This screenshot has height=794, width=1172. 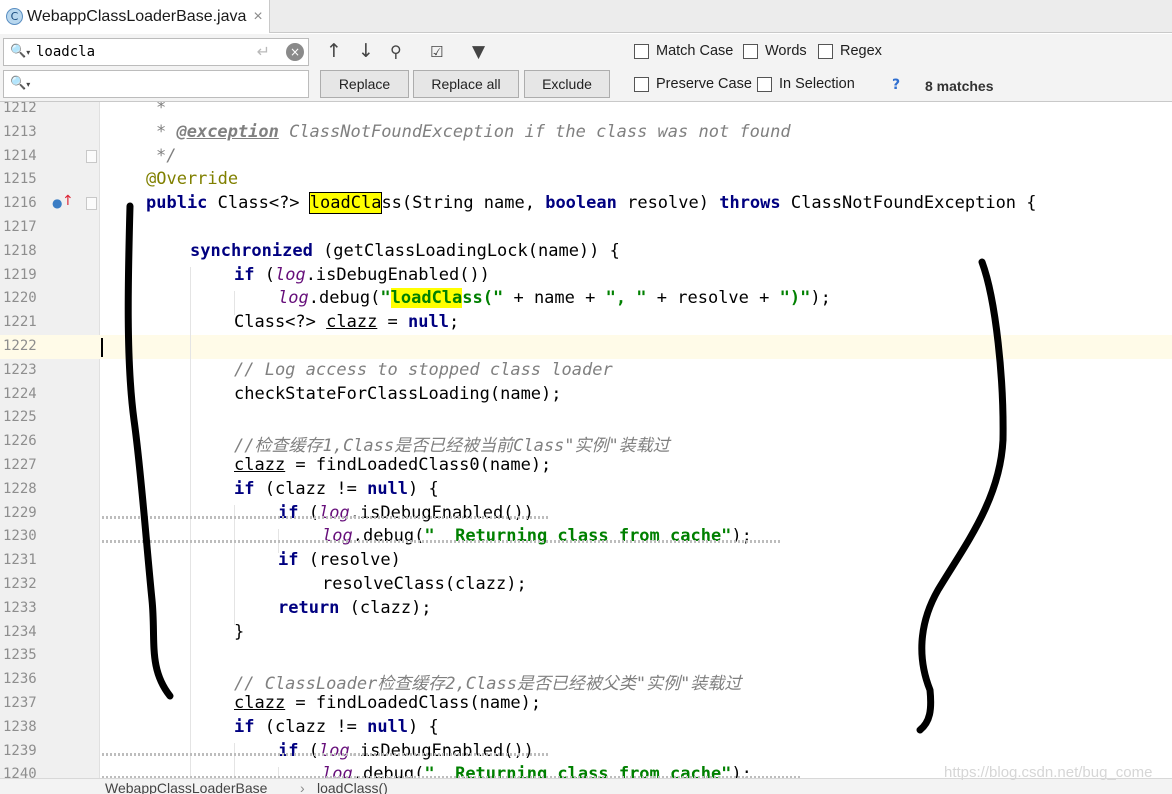 I want to click on regex-box, so click(x=825, y=51).